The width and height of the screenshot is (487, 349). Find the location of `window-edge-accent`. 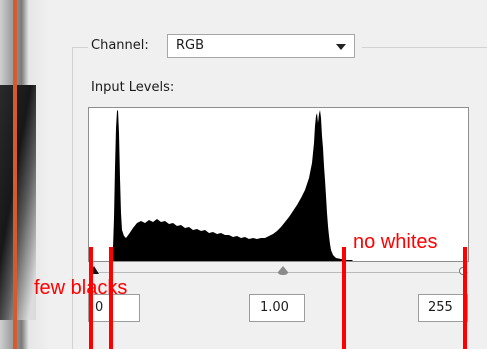

window-edge-accent is located at coordinates (15, 174).